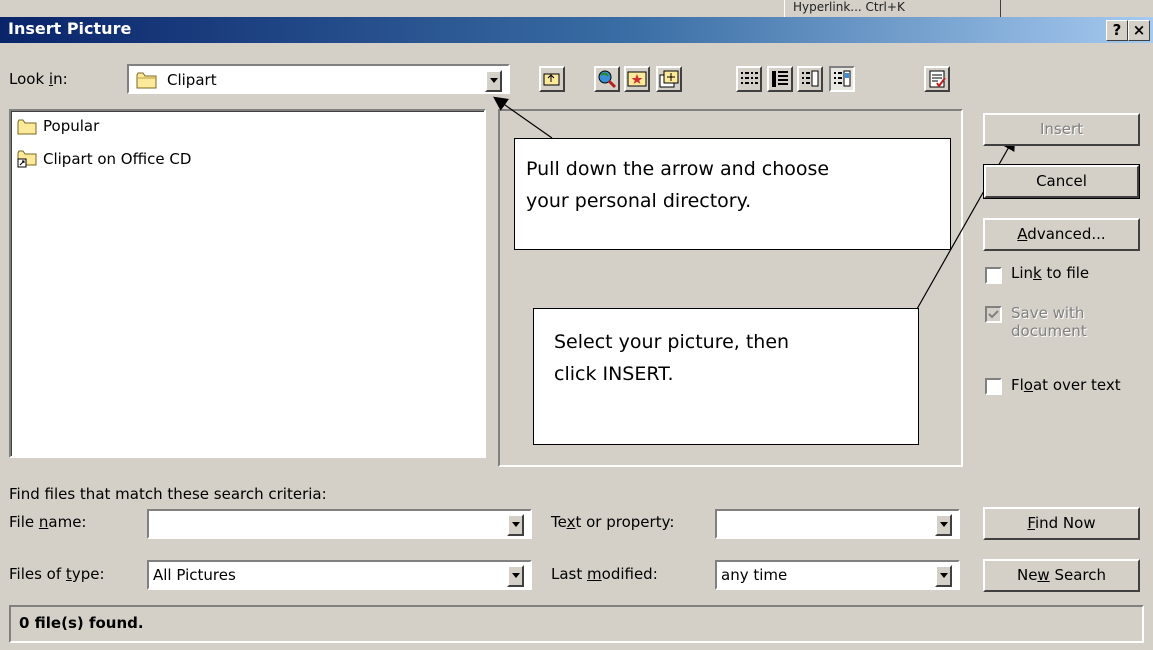 The image size is (1153, 650). Describe the element at coordinates (842, 79) in the screenshot. I see `preview-view-icon` at that location.